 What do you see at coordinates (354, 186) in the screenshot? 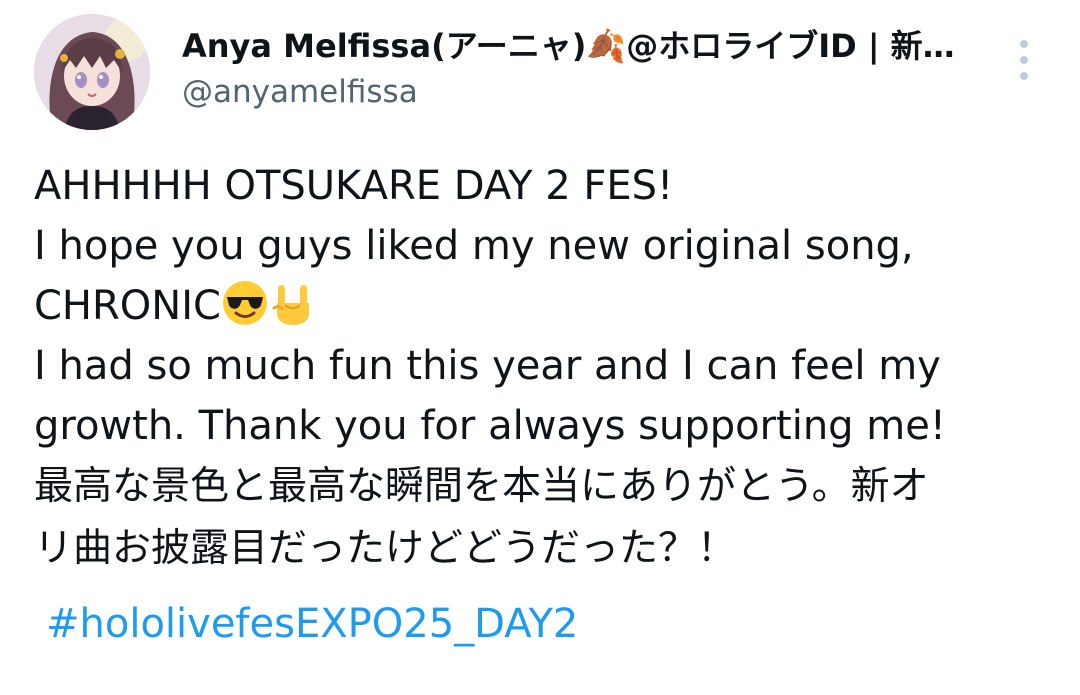
I see `tweet-line: AHHHHH OTSUKARE DAY 2 FES!` at bounding box center [354, 186].